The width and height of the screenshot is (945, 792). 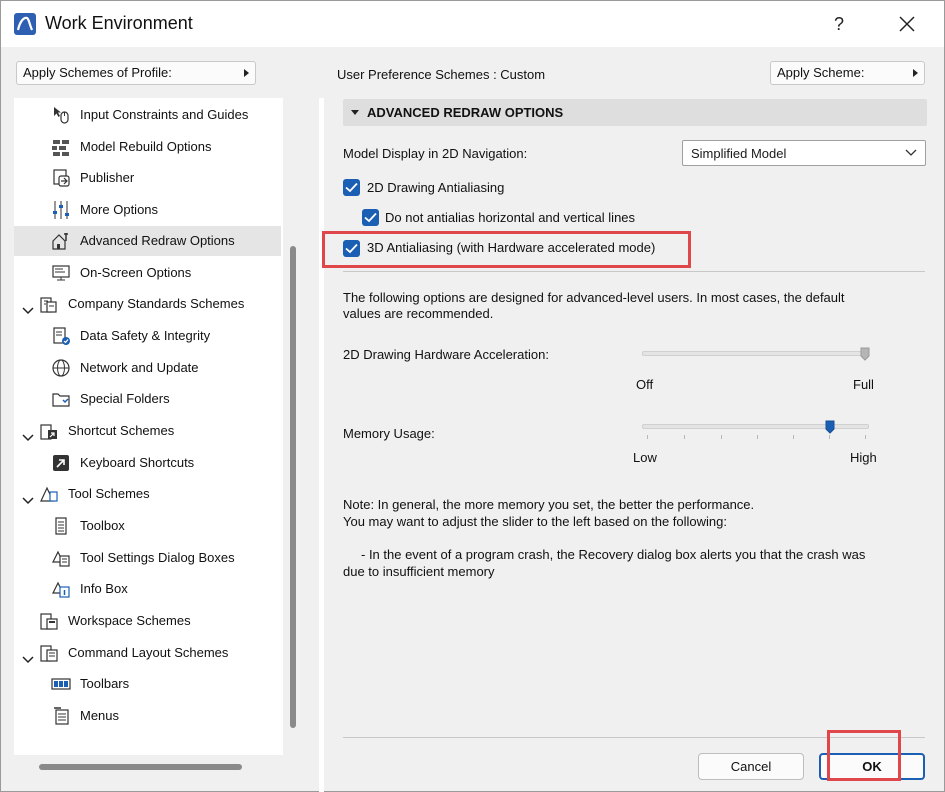 I want to click on menu-icon, so click(x=61, y=716).